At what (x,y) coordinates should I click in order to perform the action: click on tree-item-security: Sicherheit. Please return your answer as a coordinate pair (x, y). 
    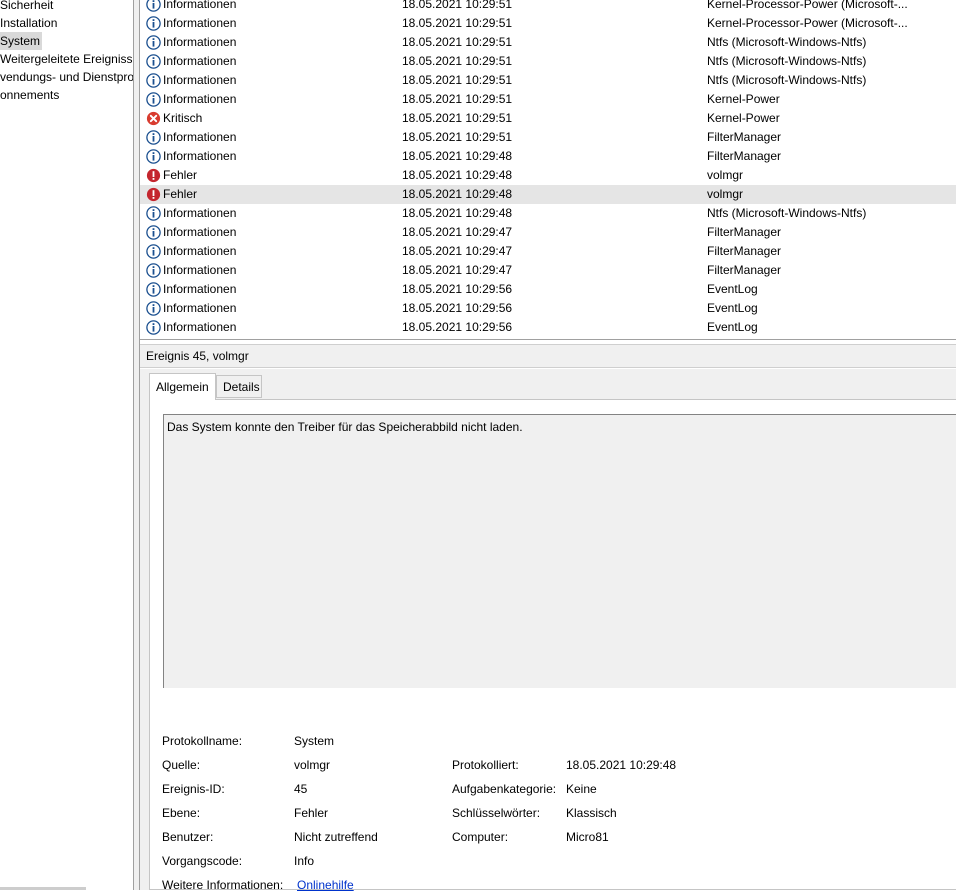
    Looking at the image, I should click on (26, 7).